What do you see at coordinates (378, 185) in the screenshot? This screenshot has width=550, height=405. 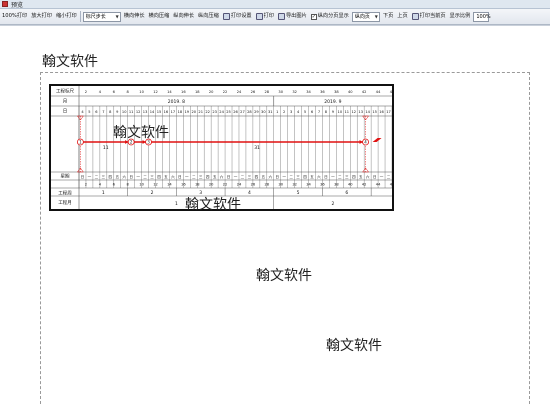 I see `scale-number-bottom: 44` at bounding box center [378, 185].